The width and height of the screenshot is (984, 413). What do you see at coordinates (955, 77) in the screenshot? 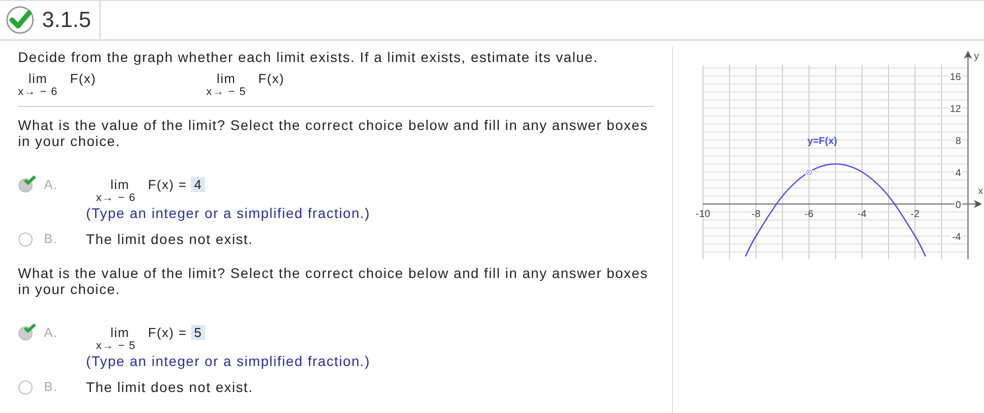
I see `tick-label: 16` at bounding box center [955, 77].